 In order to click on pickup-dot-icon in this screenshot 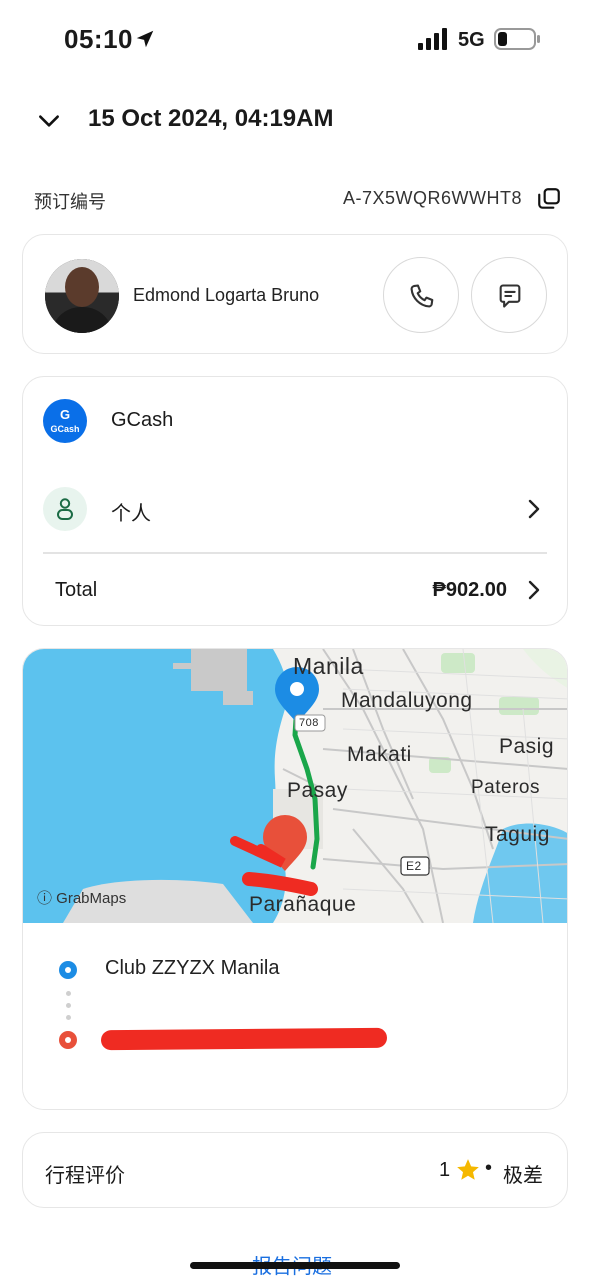, I will do `click(68, 970)`.